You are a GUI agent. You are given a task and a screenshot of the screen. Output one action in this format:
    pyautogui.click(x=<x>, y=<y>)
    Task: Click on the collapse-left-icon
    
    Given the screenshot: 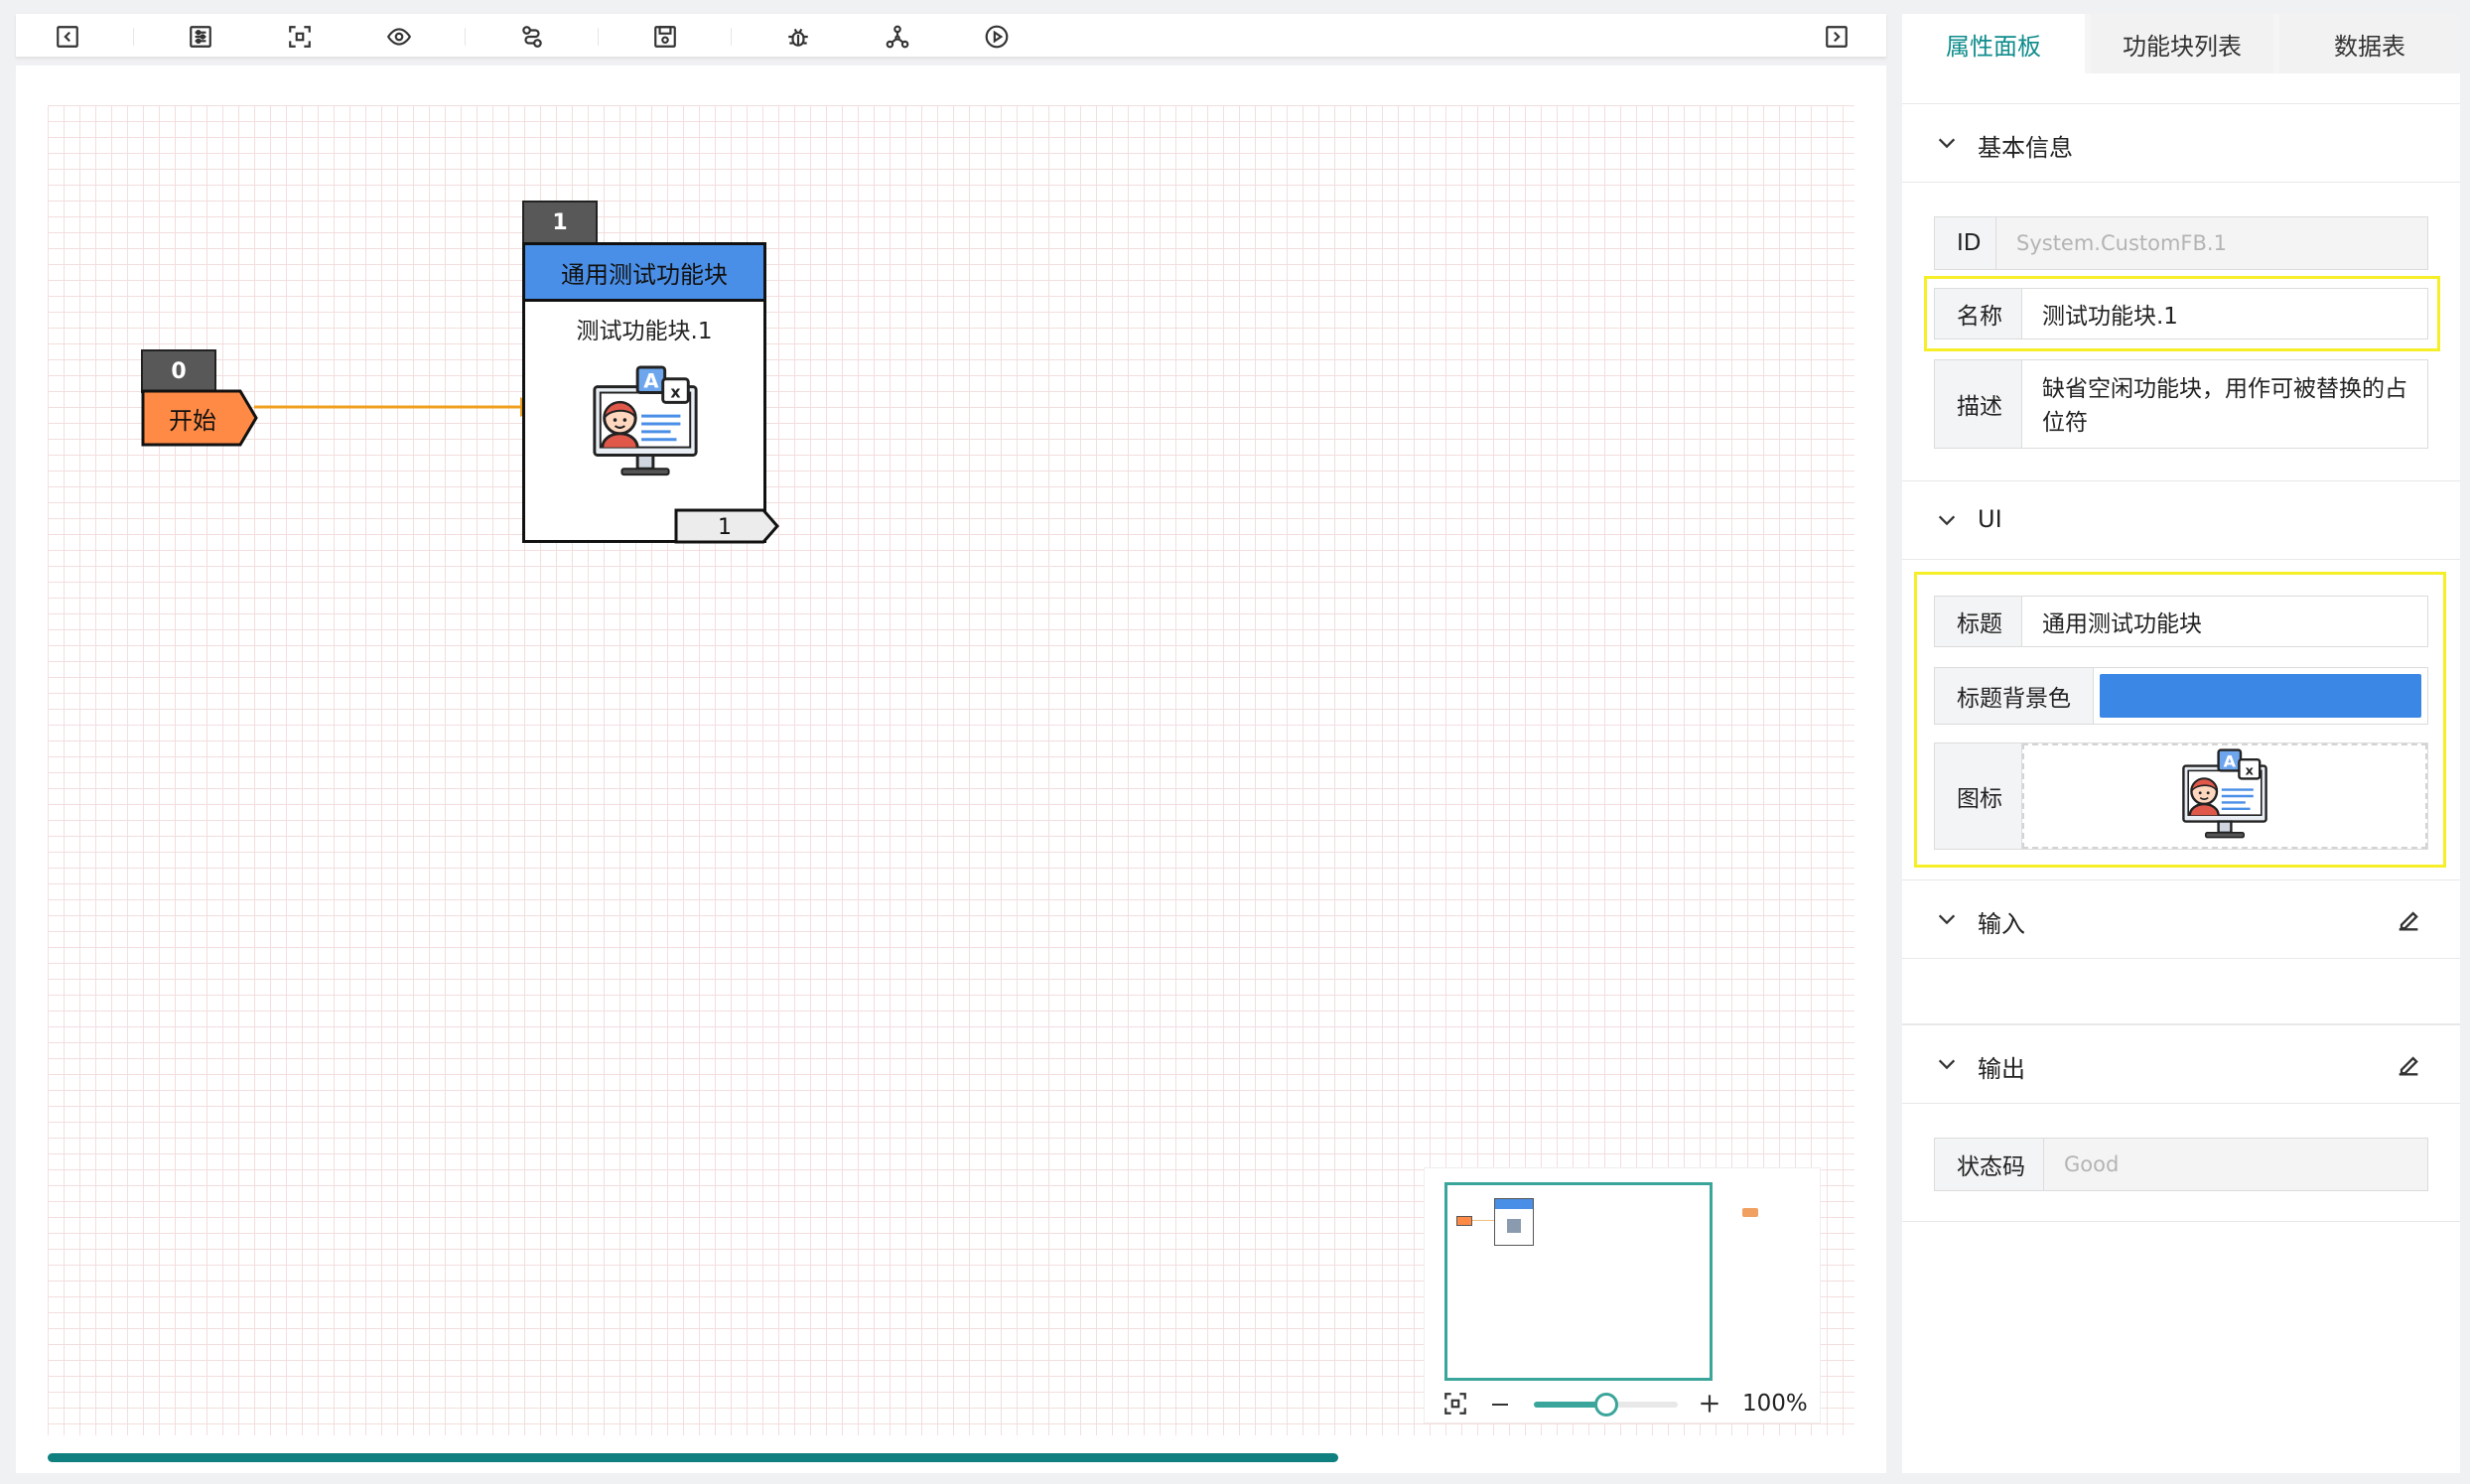 What is the action you would take?
    pyautogui.click(x=67, y=37)
    